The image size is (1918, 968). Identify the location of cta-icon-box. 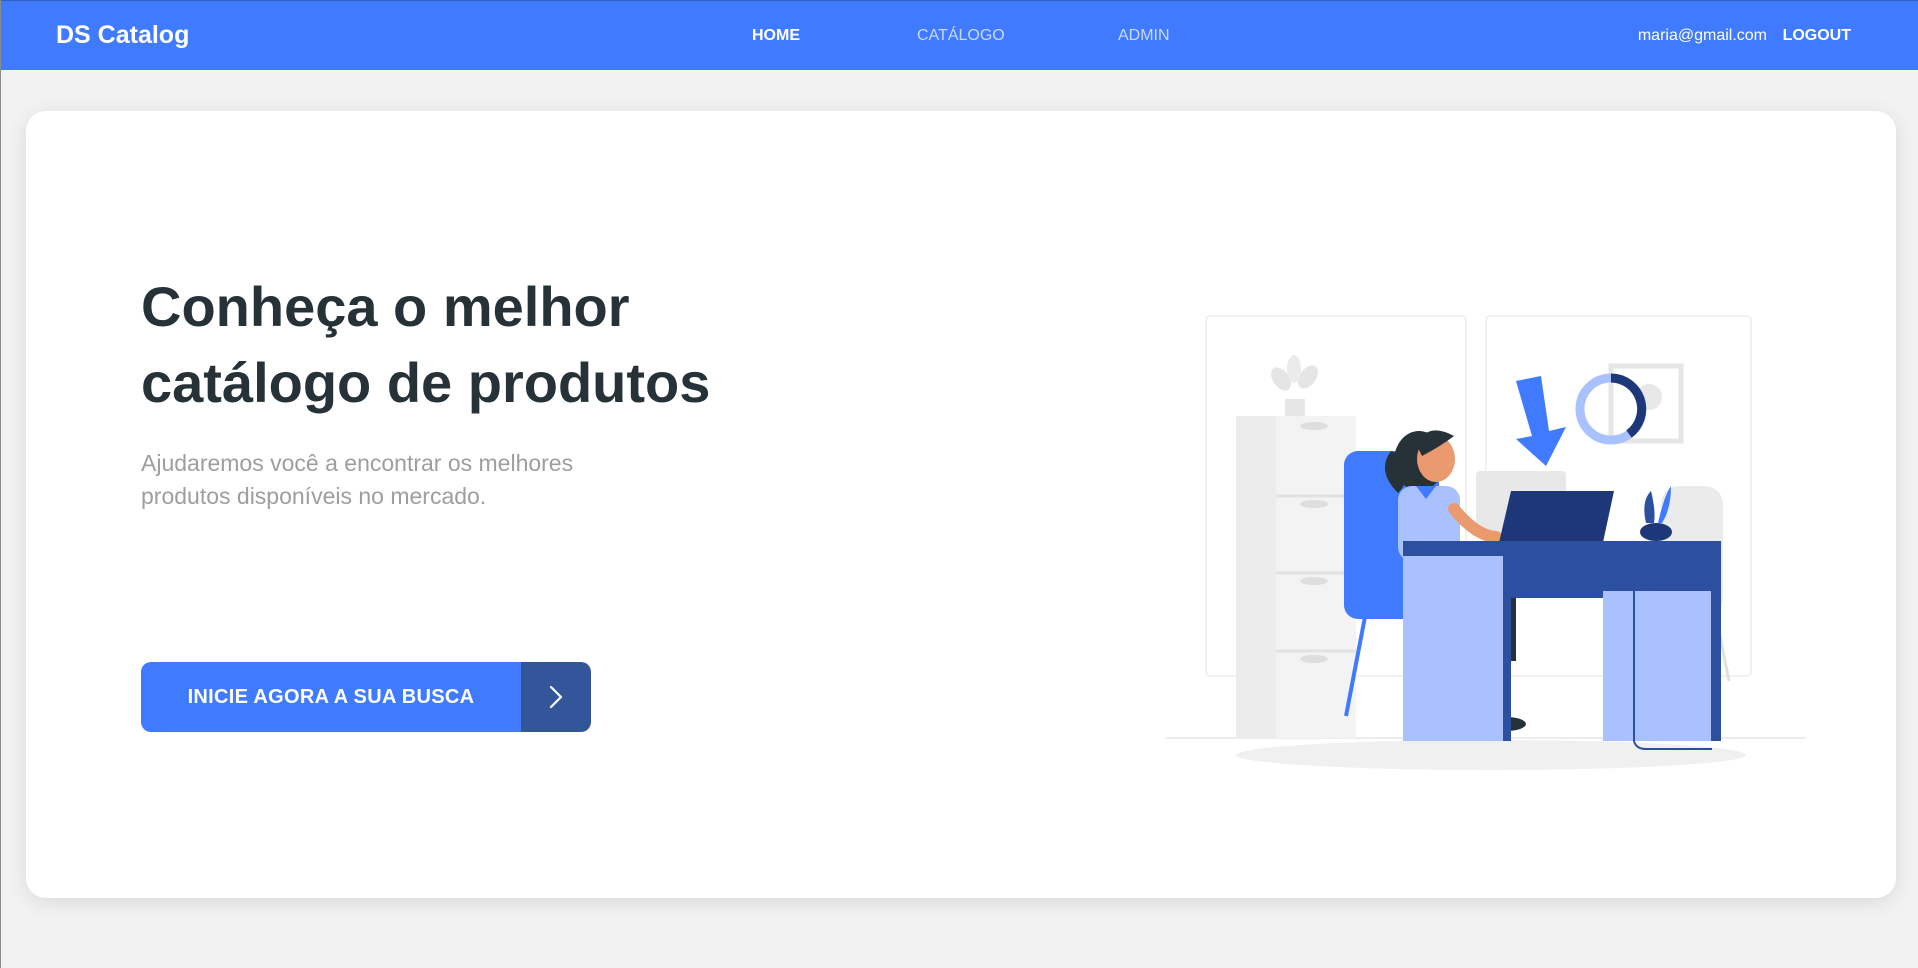
(556, 697).